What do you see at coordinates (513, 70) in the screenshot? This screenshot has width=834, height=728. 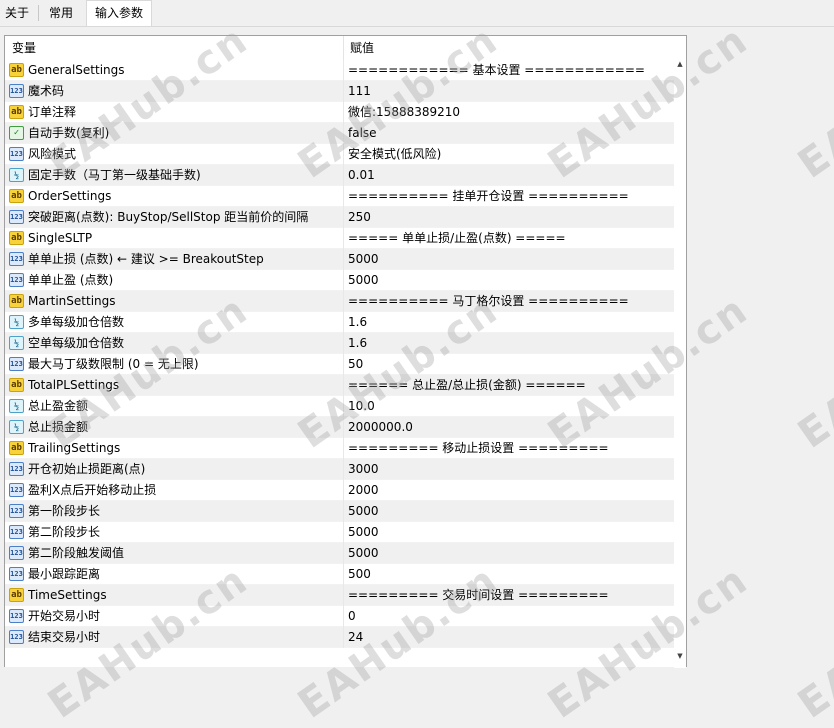 I see `parameter-value: ============ 基本设置 ============` at bounding box center [513, 70].